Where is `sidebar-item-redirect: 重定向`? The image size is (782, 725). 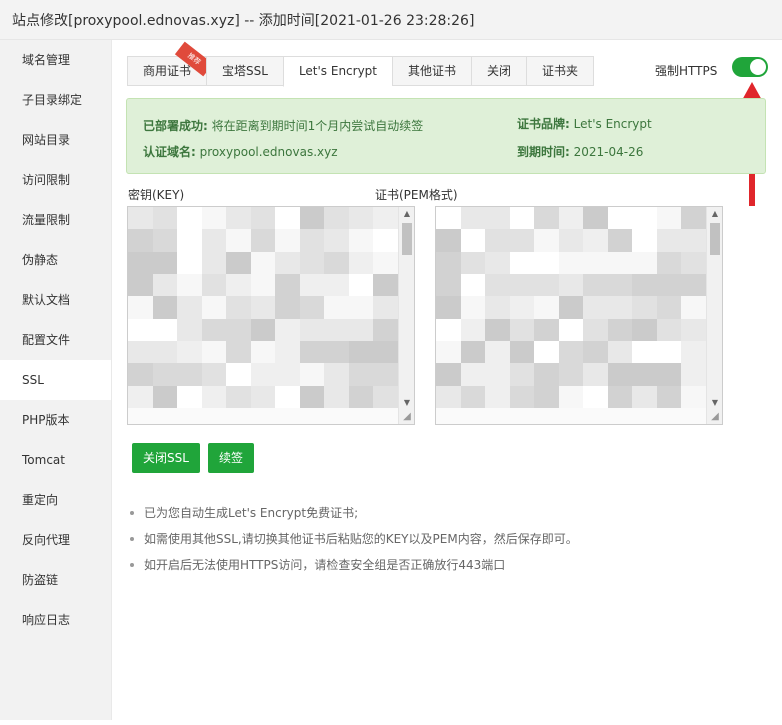 sidebar-item-redirect: 重定向 is located at coordinates (55, 500).